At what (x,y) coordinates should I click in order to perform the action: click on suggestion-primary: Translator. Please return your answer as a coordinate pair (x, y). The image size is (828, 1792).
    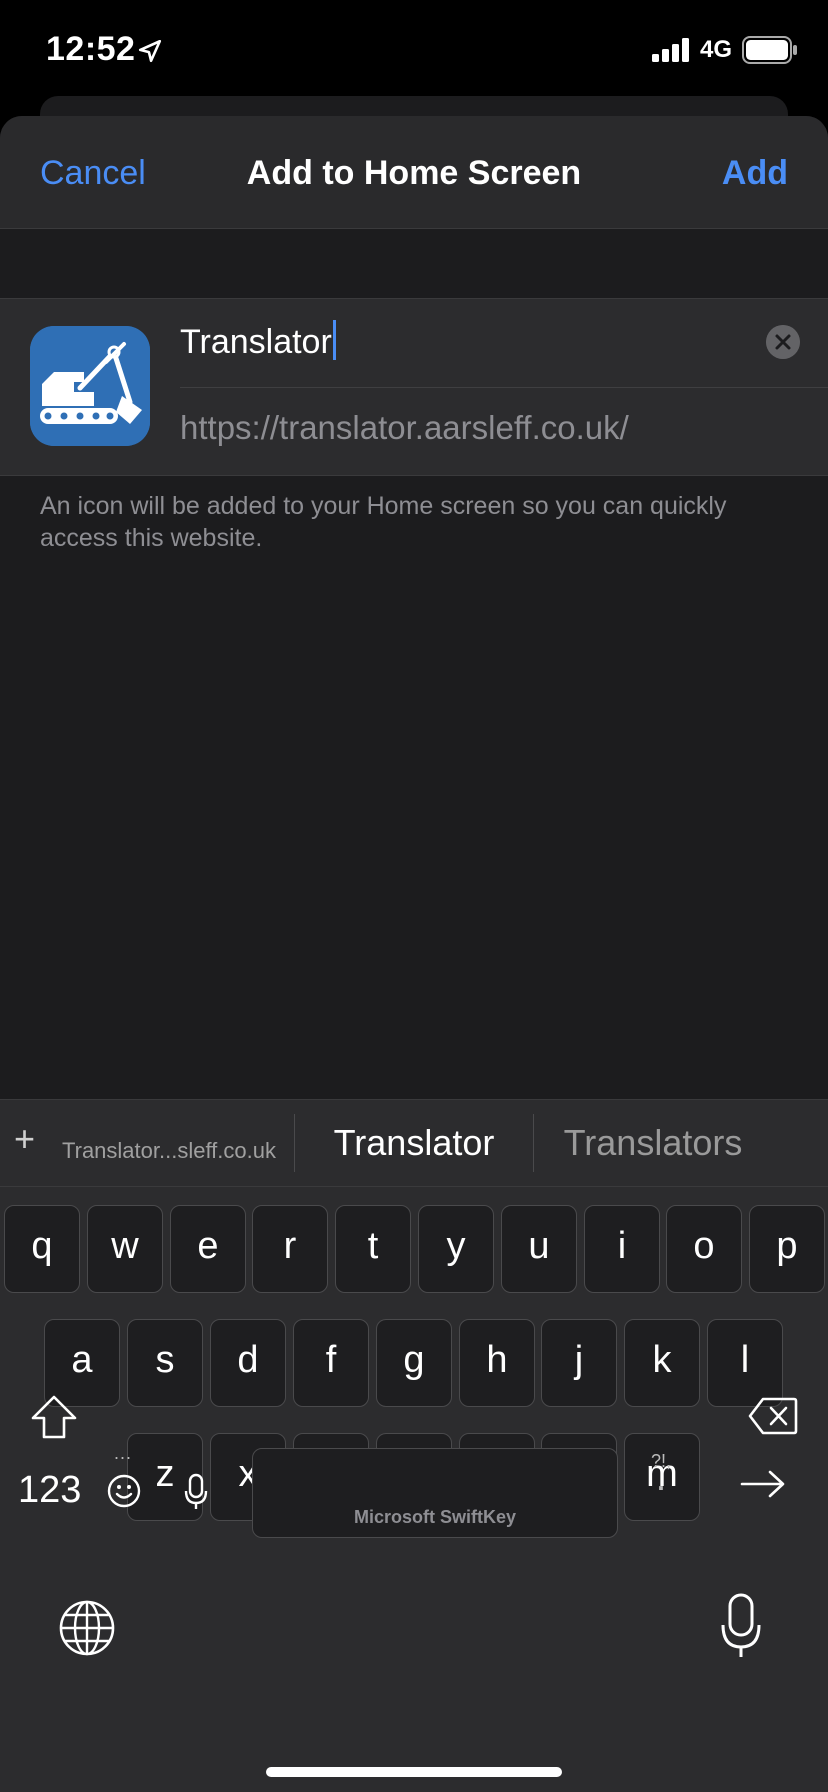
    Looking at the image, I should click on (414, 1143).